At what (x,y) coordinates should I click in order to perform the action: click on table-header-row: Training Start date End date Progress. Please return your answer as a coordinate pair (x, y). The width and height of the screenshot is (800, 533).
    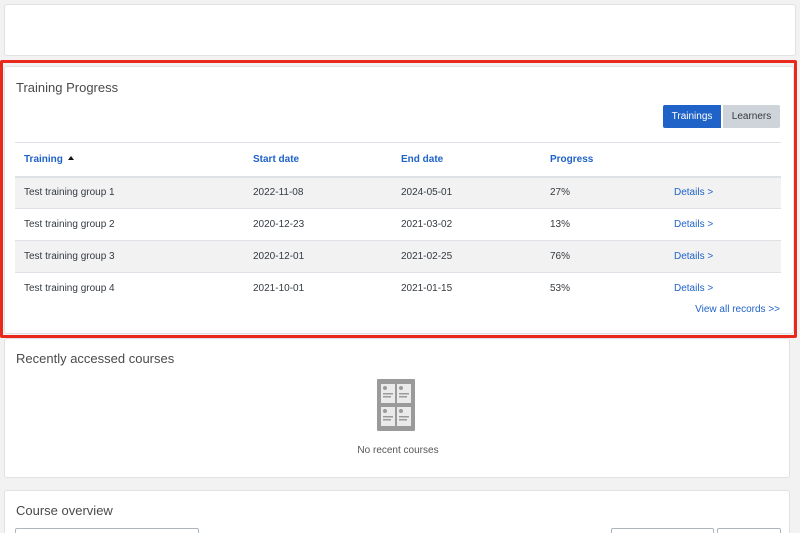
    Looking at the image, I should click on (398, 160).